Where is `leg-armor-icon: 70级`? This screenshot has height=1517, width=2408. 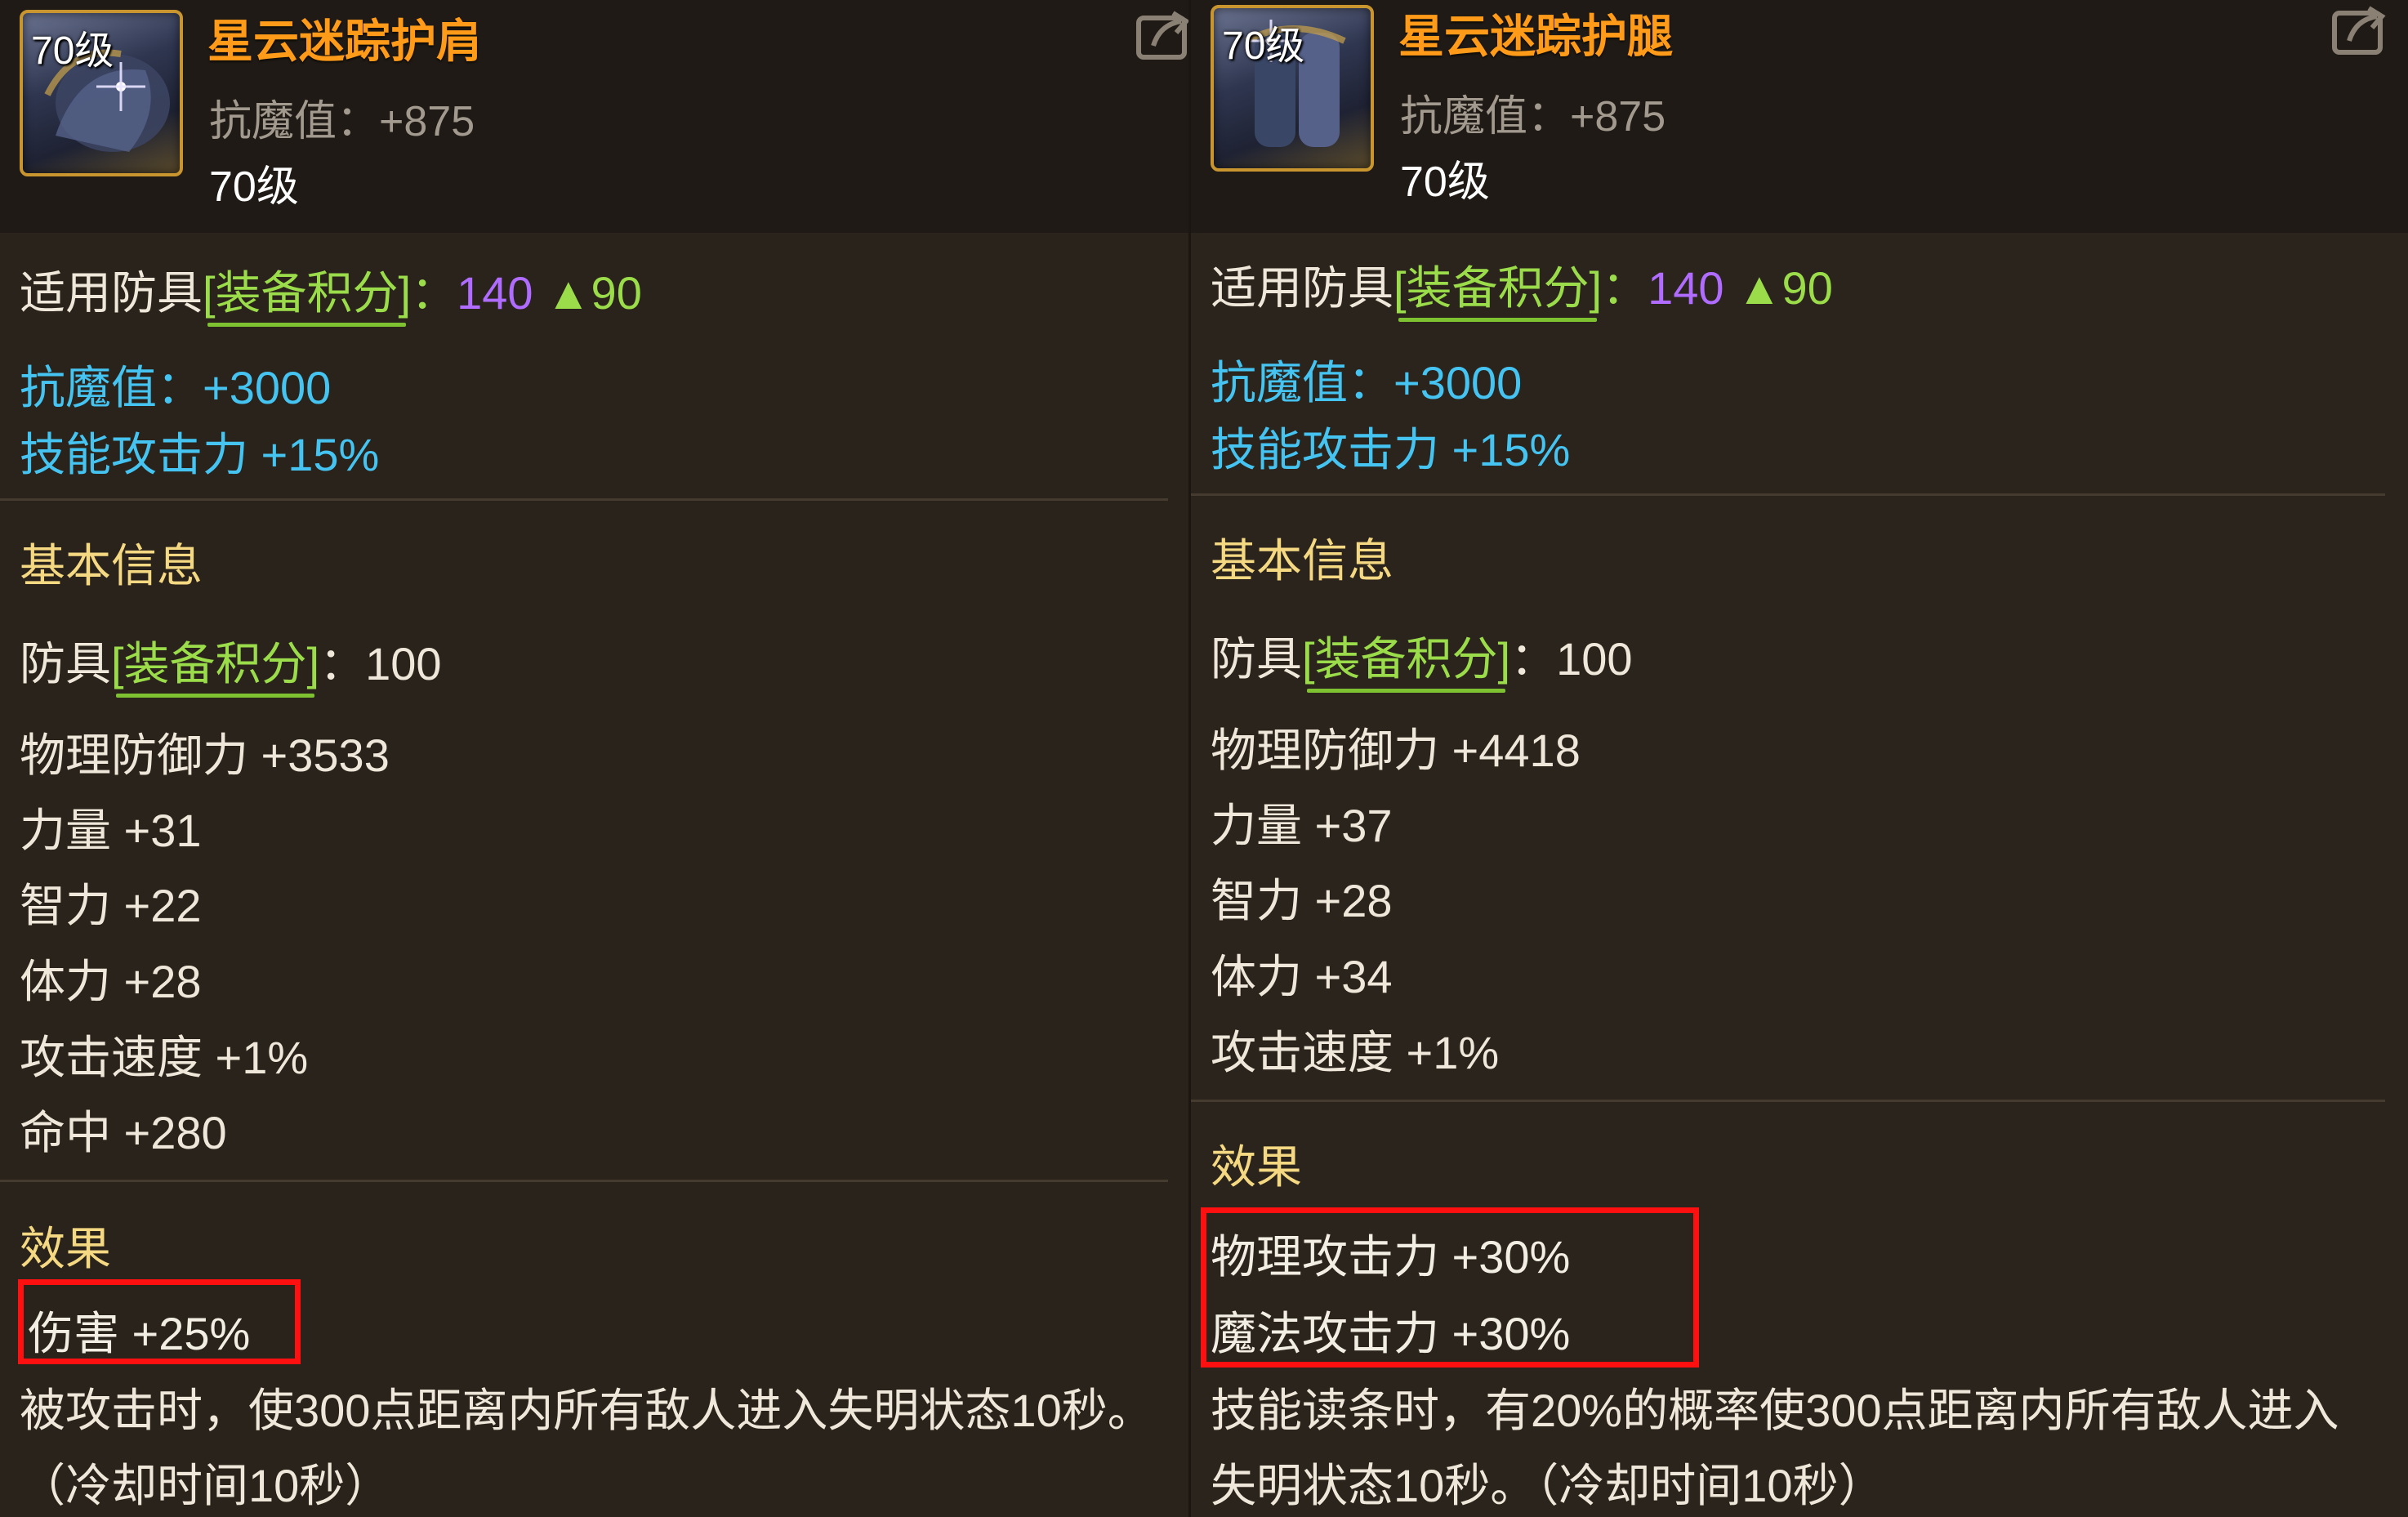 leg-armor-icon: 70级 is located at coordinates (1292, 88).